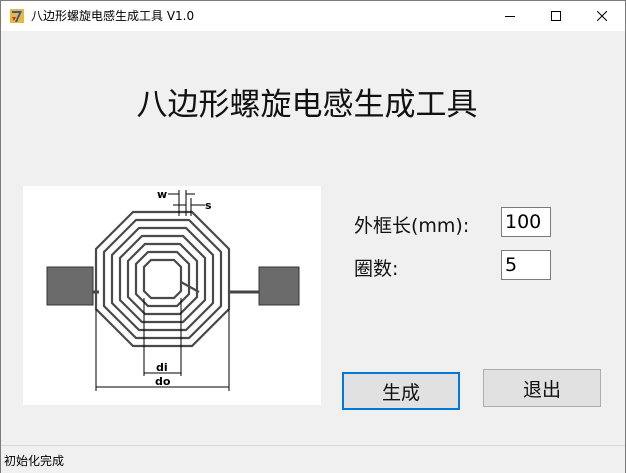 This screenshot has height=473, width=626. I want to click on label-w: w, so click(162, 194).